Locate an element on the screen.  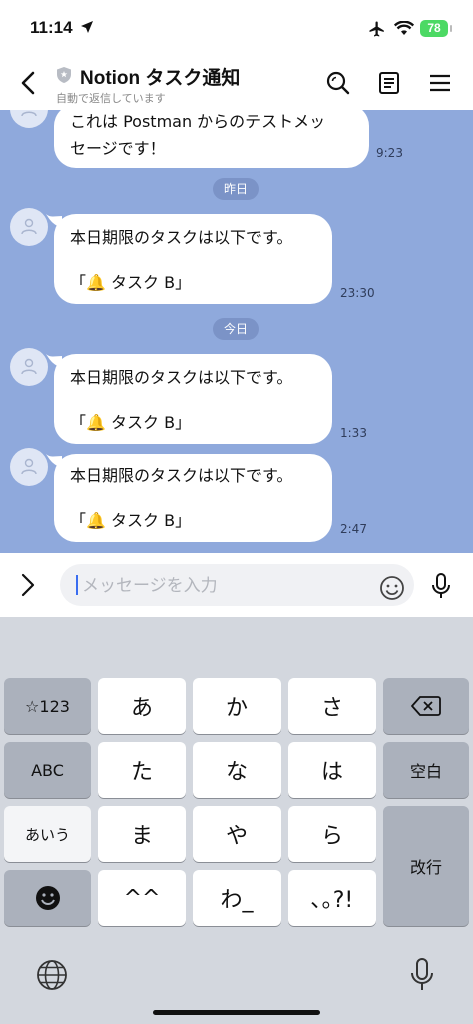
message-time: 9:23 is located at coordinates (389, 153).